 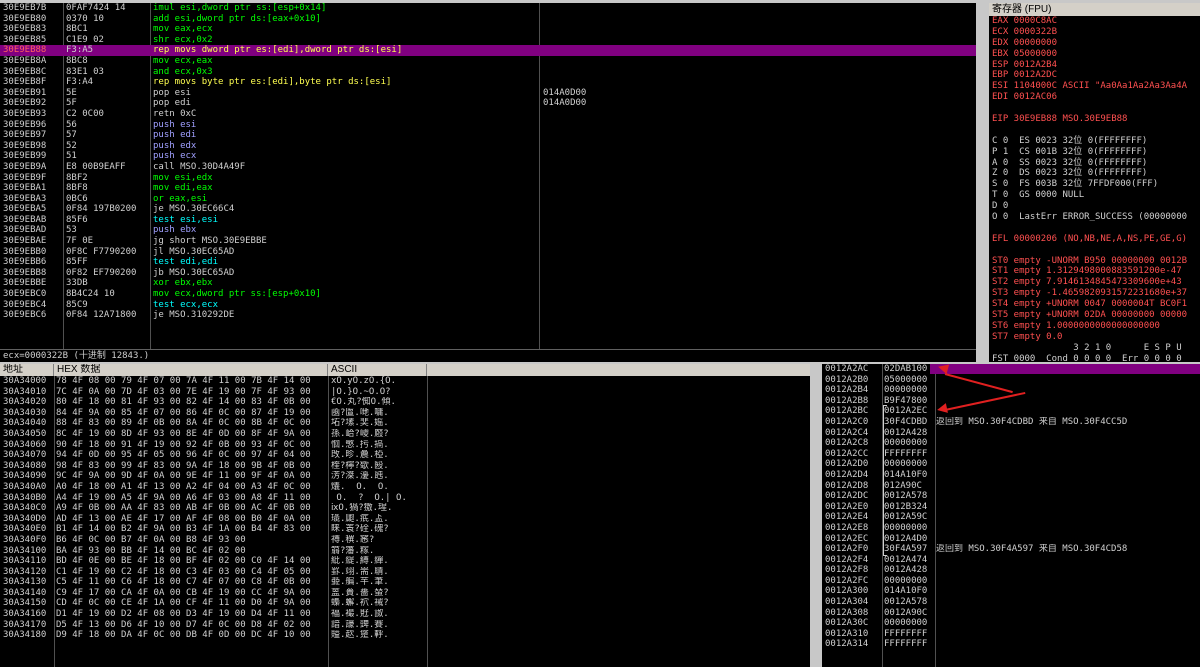 I want to click on register-line: ECX 0000322B, so click(x=1094, y=32).